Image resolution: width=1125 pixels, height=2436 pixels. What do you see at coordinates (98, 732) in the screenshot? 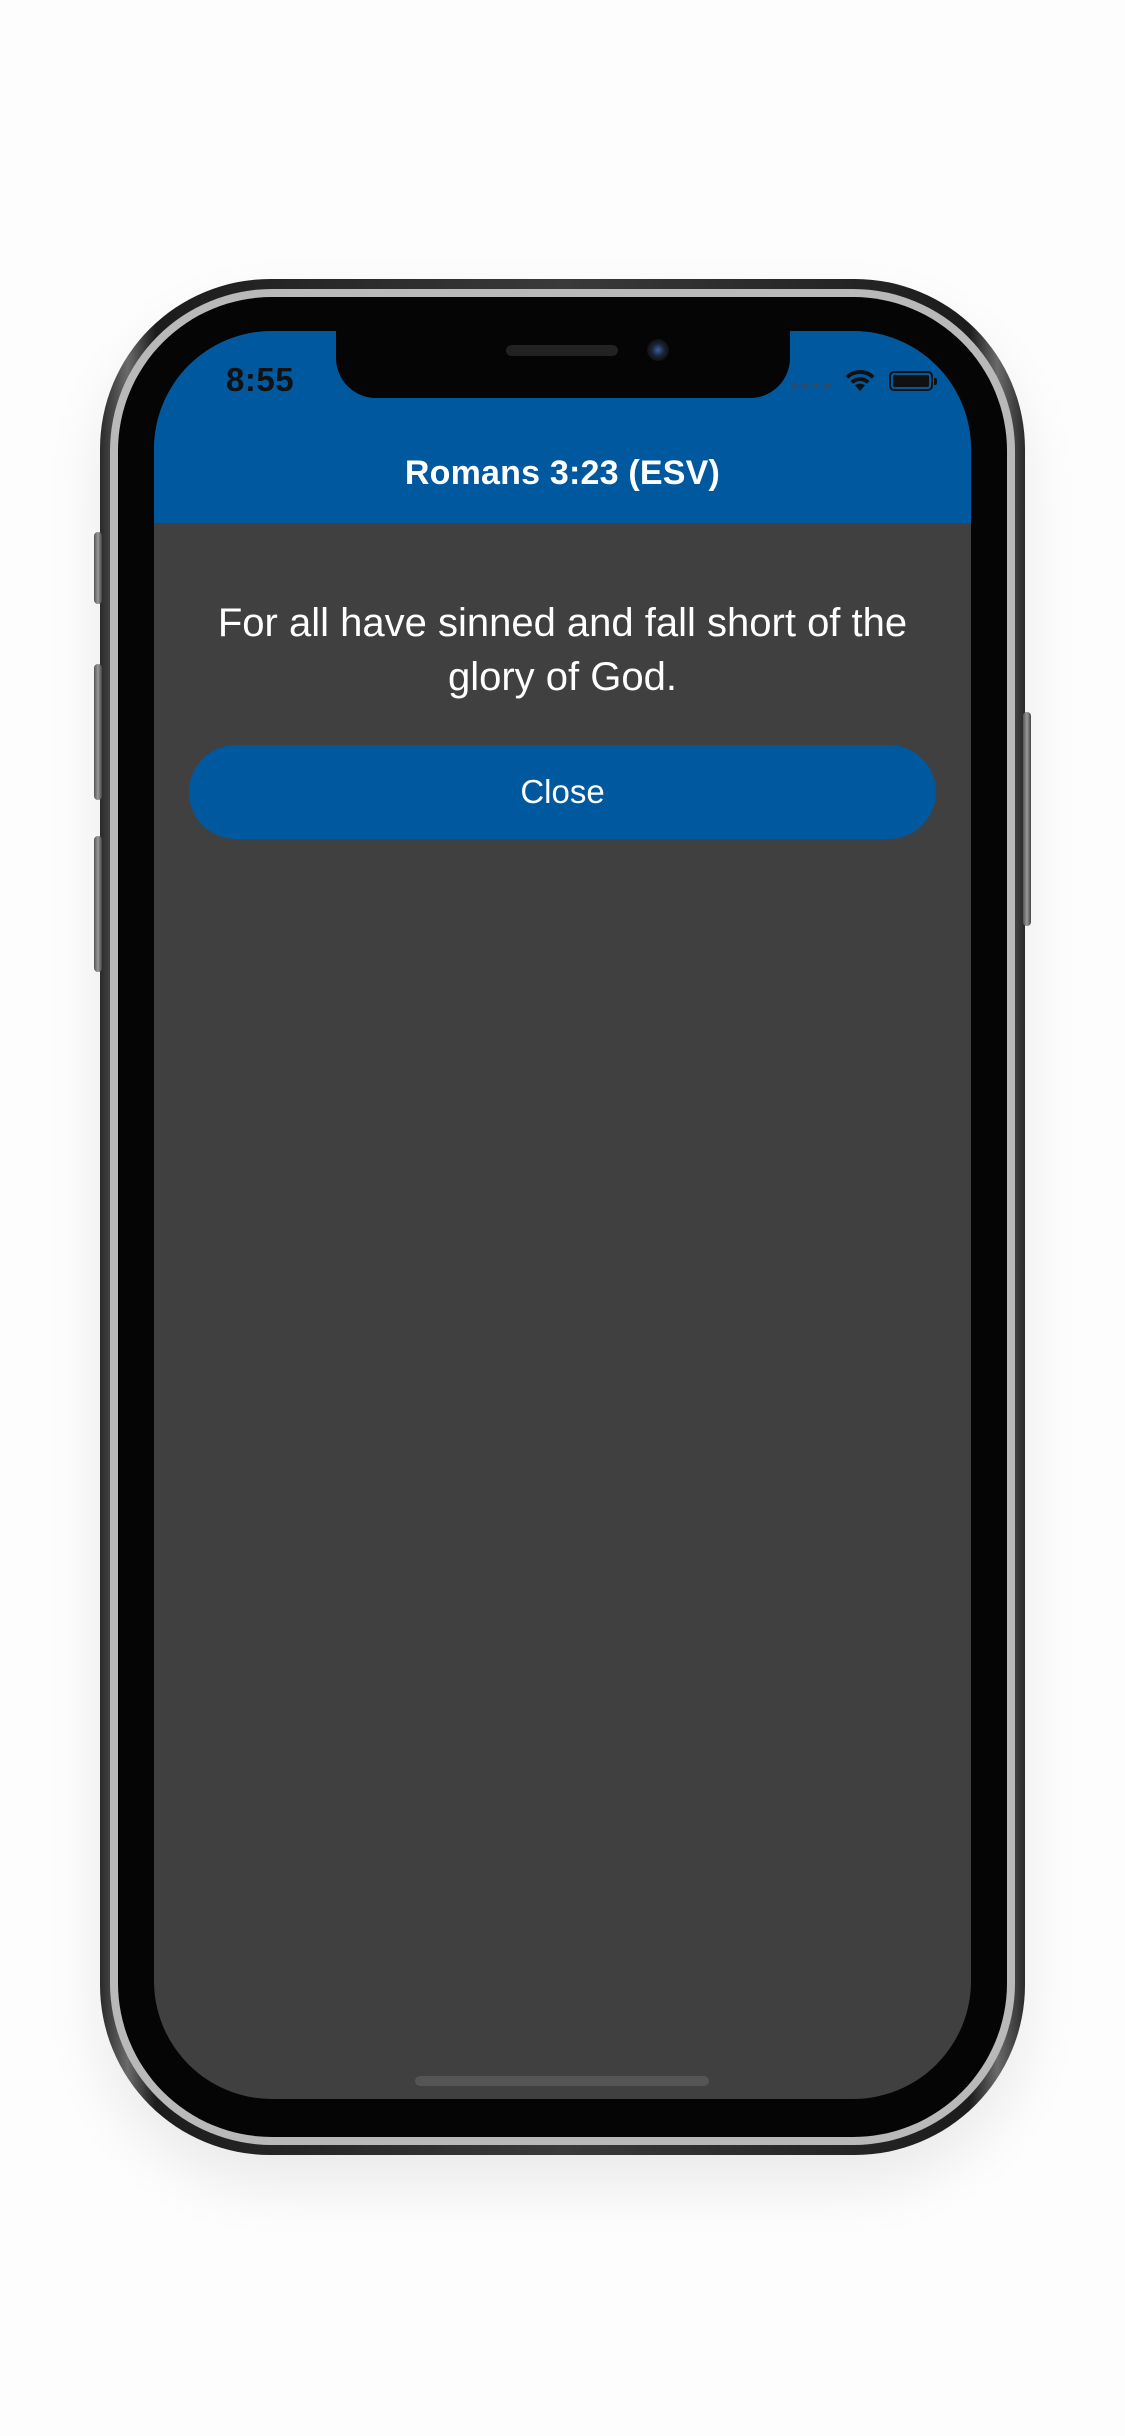
I see `volume-up-button` at bounding box center [98, 732].